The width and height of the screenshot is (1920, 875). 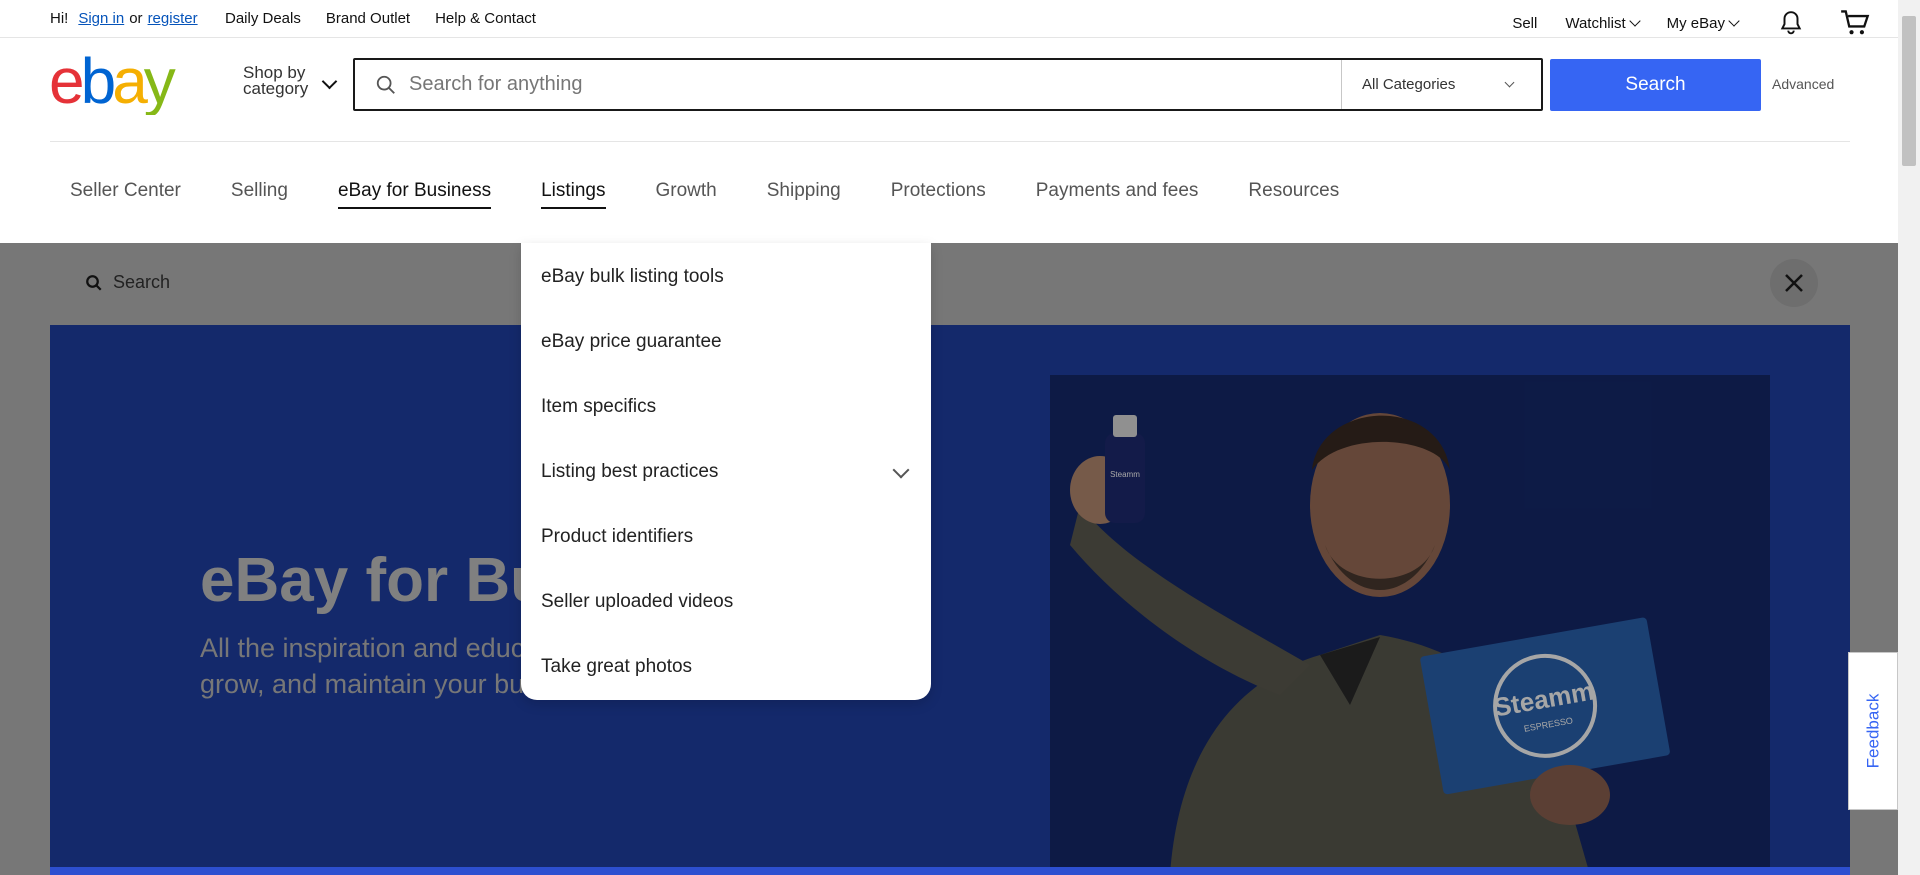 I want to click on notification-bell-icon, so click(x=1791, y=23).